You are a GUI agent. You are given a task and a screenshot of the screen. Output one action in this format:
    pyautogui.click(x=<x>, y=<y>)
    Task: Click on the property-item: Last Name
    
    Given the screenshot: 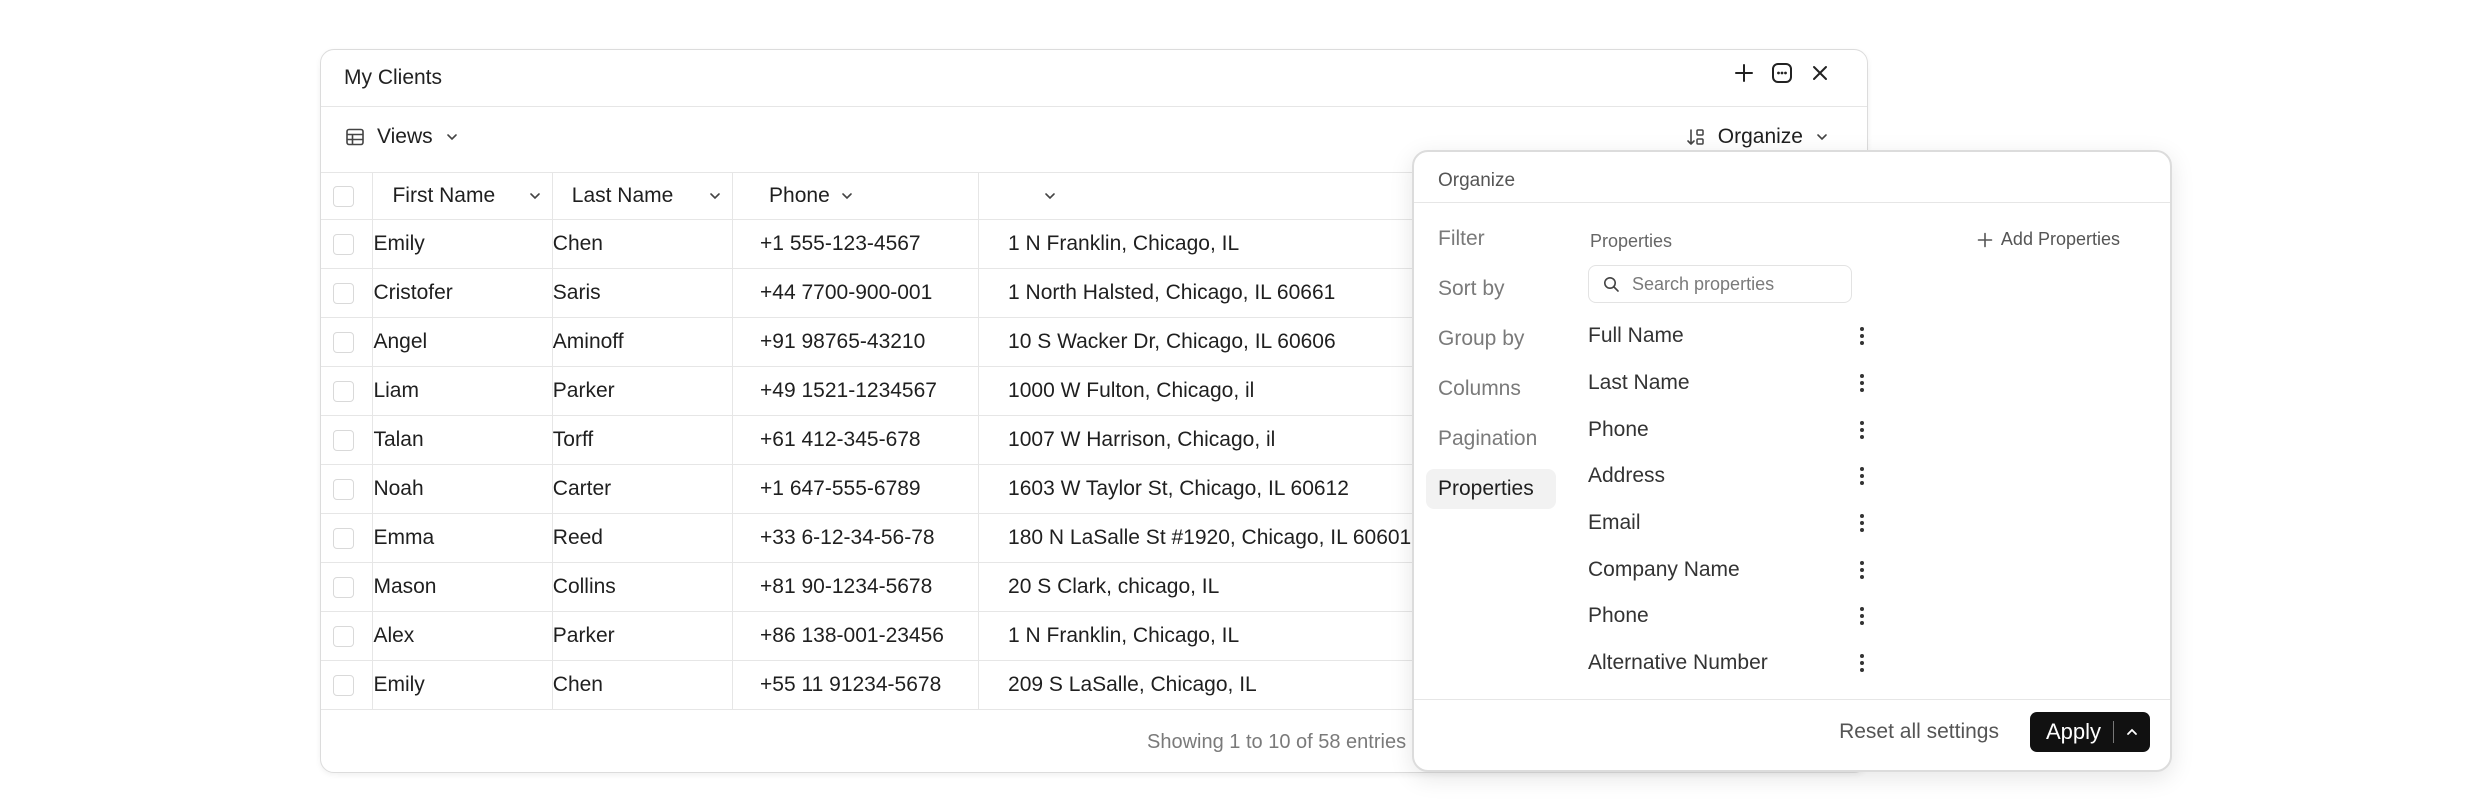 What is the action you would take?
    pyautogui.click(x=1730, y=383)
    